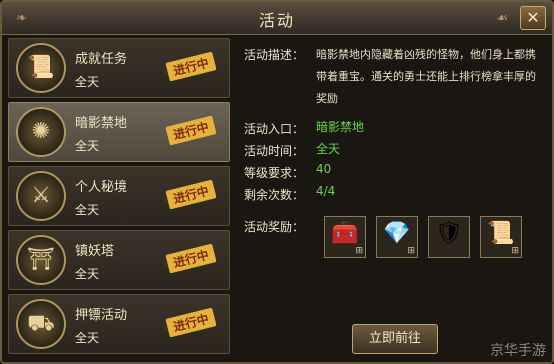 The image size is (554, 364). What do you see at coordinates (397, 233) in the screenshot?
I see `silver-gem-icon: 💎` at bounding box center [397, 233].